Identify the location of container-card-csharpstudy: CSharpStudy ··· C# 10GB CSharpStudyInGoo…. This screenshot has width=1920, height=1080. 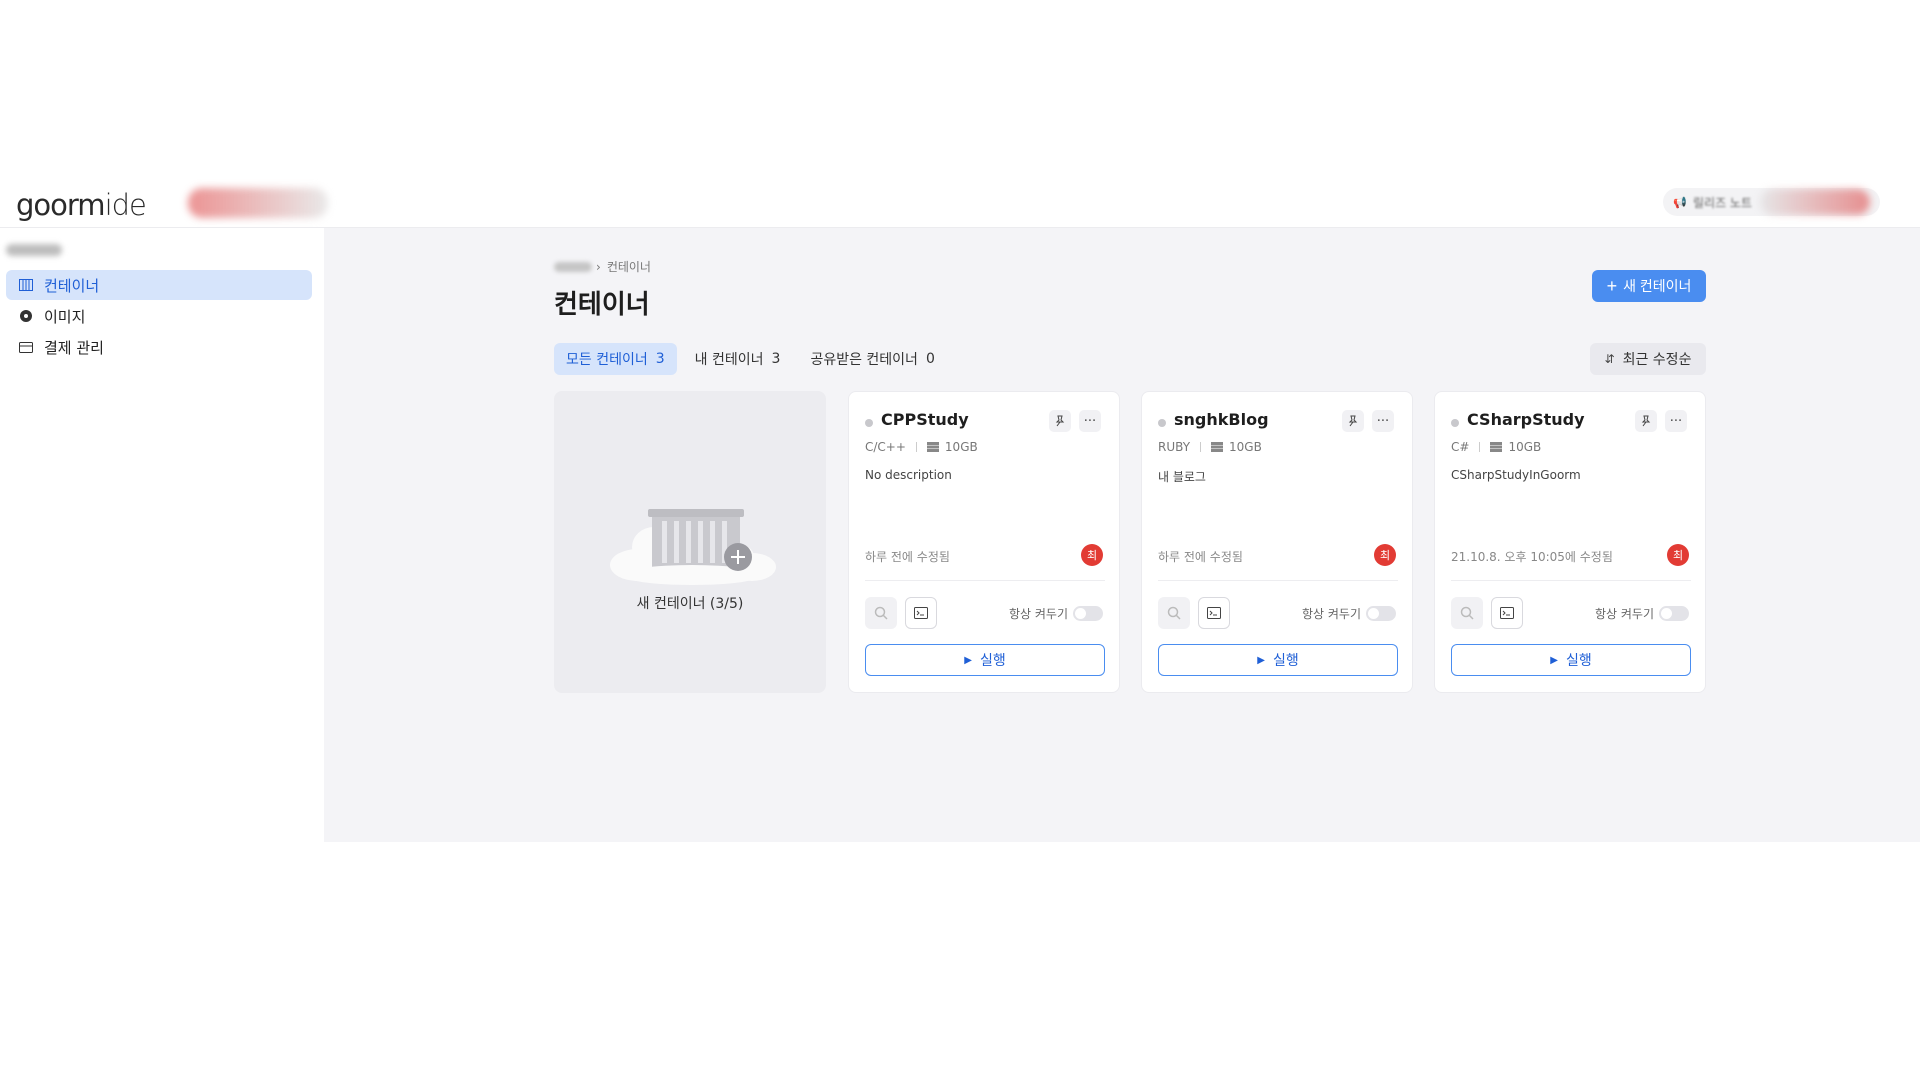
(1570, 542).